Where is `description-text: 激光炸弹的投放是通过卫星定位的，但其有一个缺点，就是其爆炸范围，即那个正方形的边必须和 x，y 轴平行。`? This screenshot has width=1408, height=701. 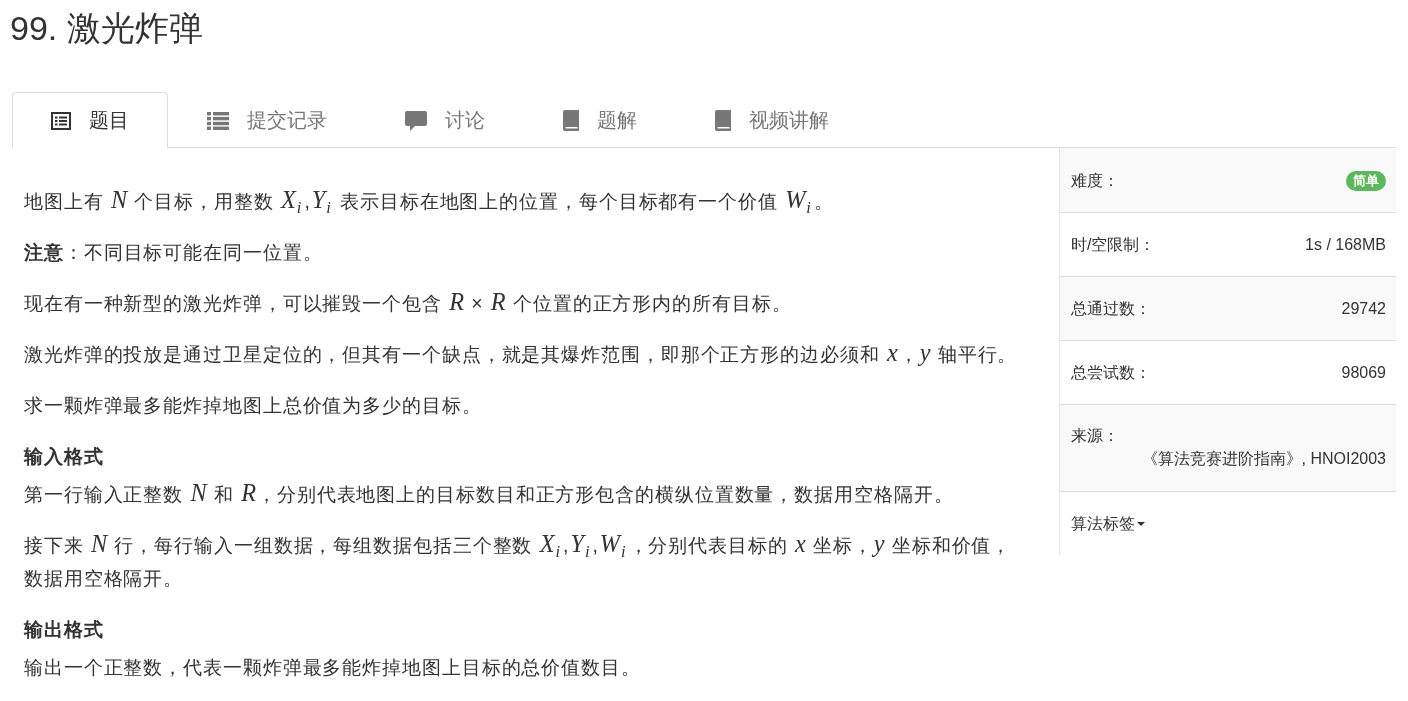
description-text: 激光炸弹的投放是通过卫星定位的，但其有一个缺点，就是其爆炸范围，即那个正方形的边必须和 x，y 轴平行。 is located at coordinates (521, 353).